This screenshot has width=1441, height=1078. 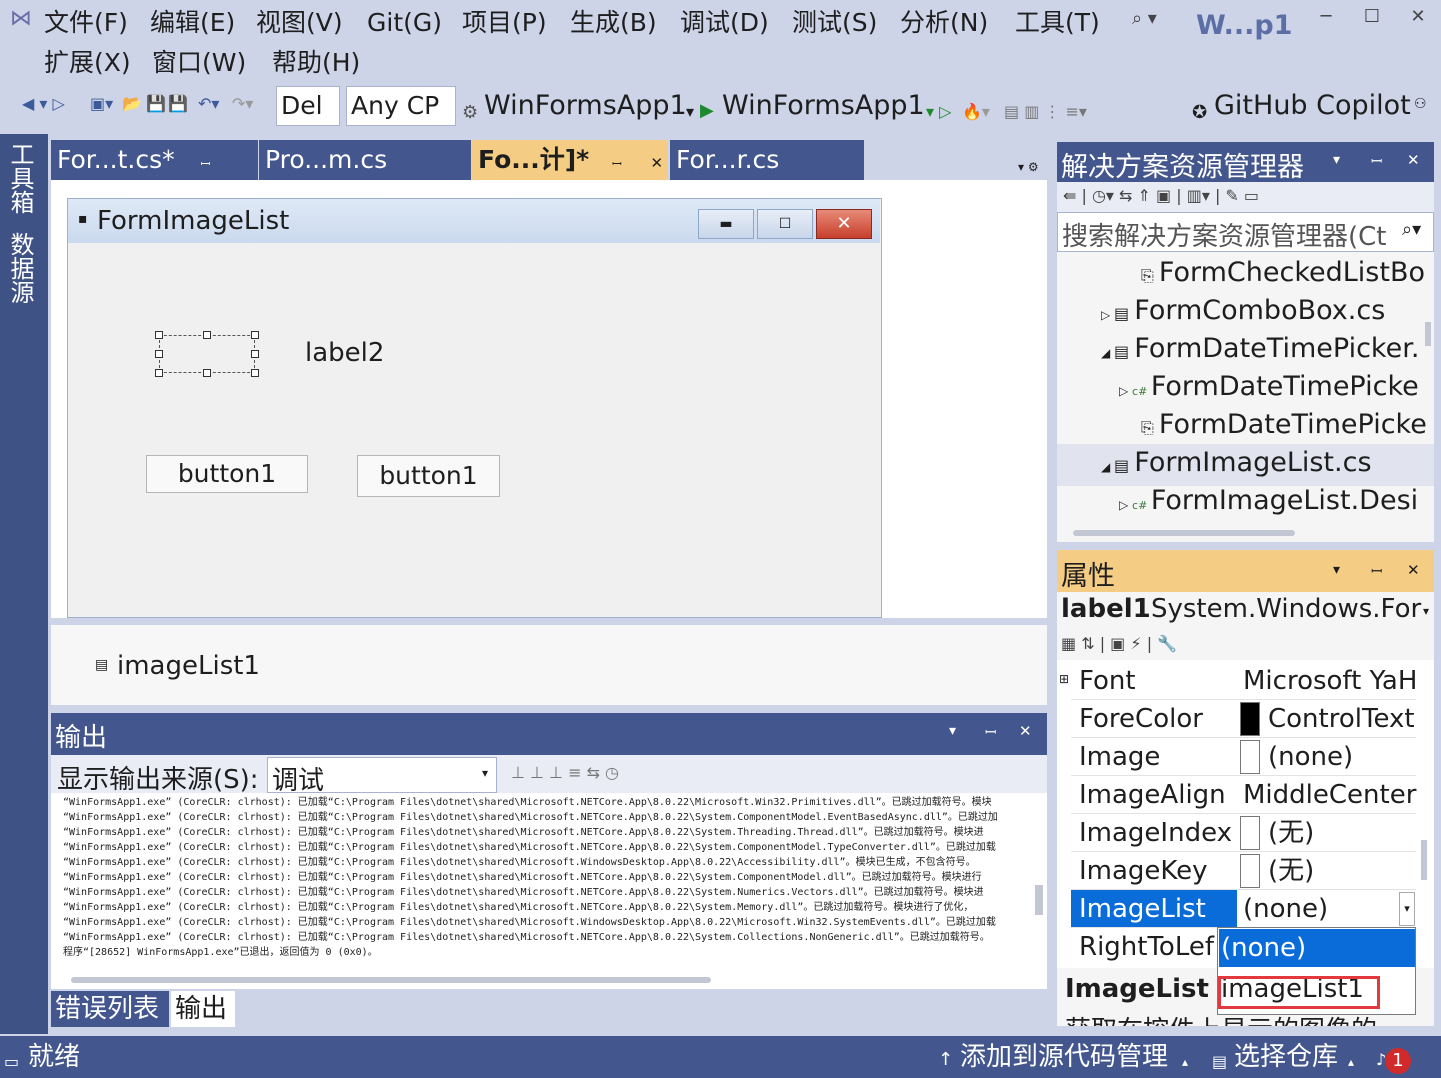 I want to click on tab-form-designer: Fo...计]* ꟷ ✕, so click(x=570, y=160).